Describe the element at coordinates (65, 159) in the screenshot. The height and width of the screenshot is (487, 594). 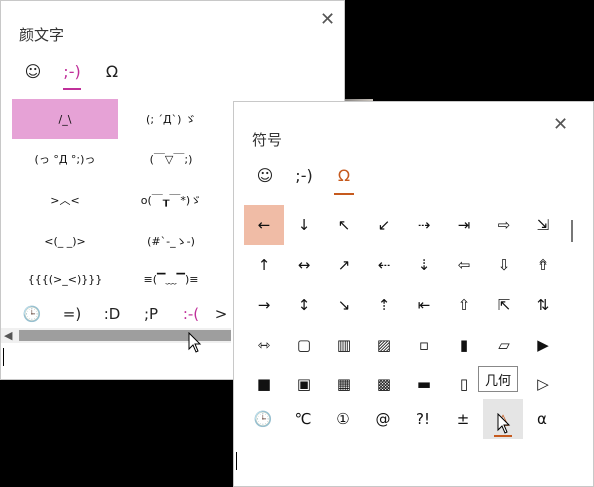
I see `kaomoji-item: (っ °Д °;)っ` at that location.